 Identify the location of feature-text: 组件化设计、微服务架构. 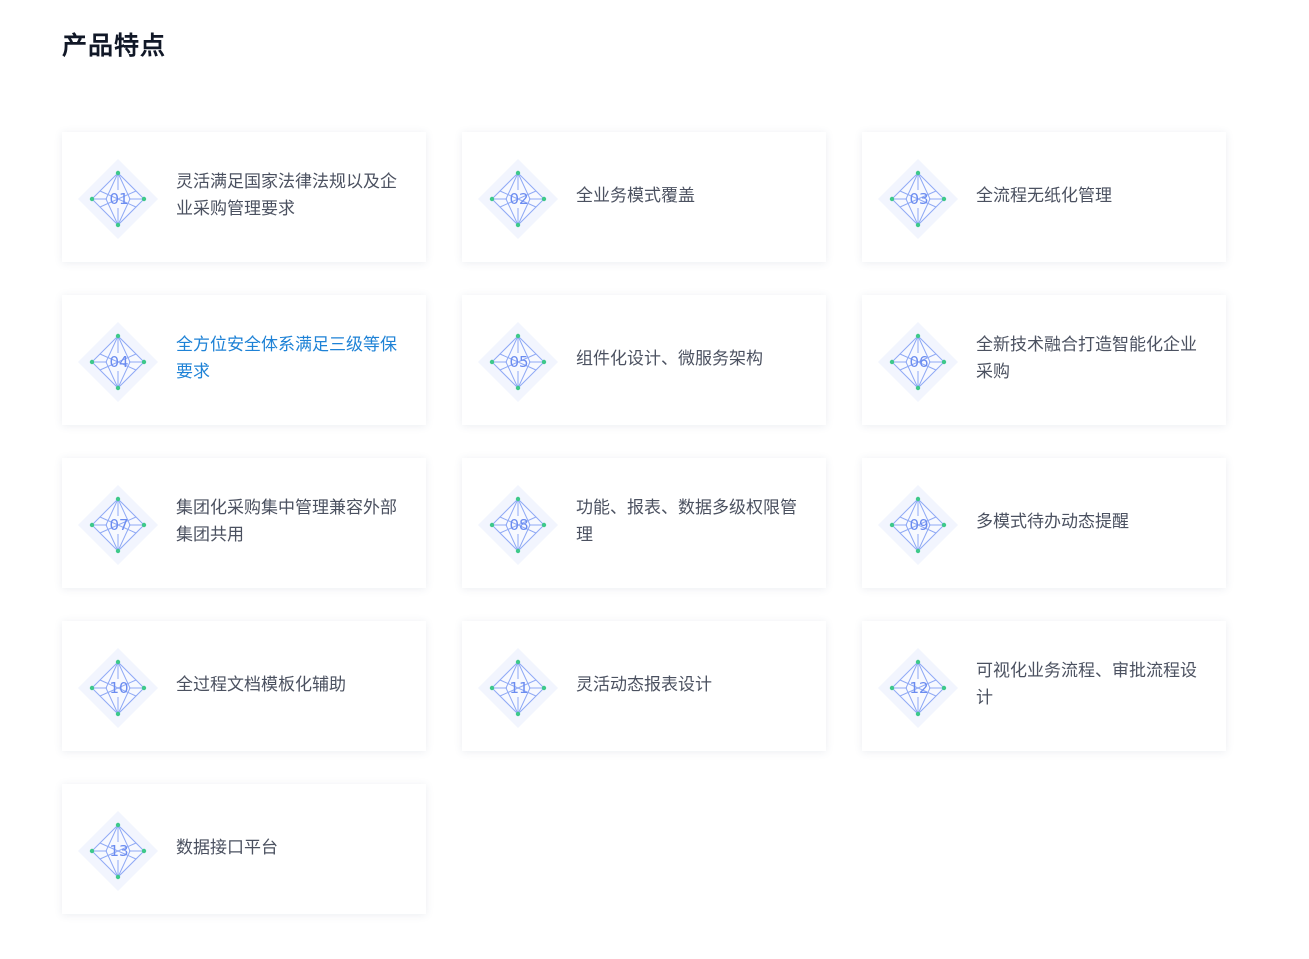
(669, 358).